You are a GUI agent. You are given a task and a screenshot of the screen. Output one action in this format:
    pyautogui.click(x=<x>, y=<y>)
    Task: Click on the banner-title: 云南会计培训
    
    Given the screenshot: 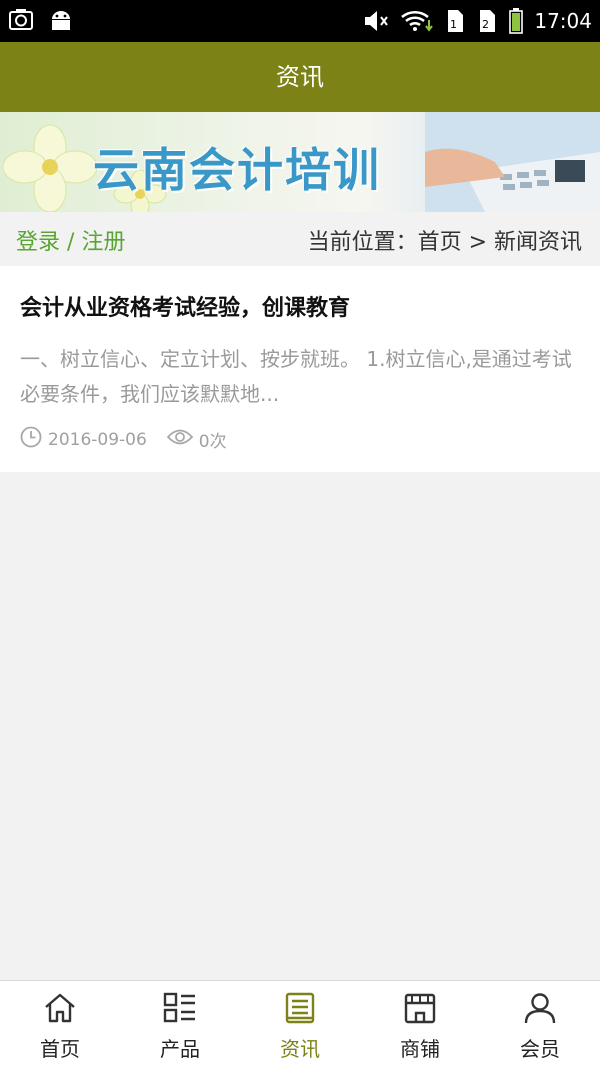 What is the action you would take?
    pyautogui.click(x=237, y=170)
    